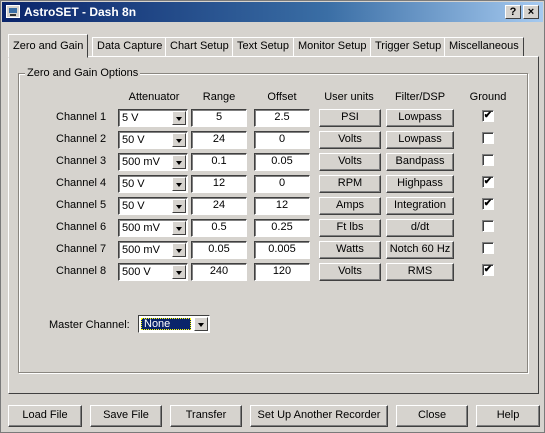 The height and width of the screenshot is (433, 545). I want to click on window-title: AstroSET - Dash 8n, so click(80, 12).